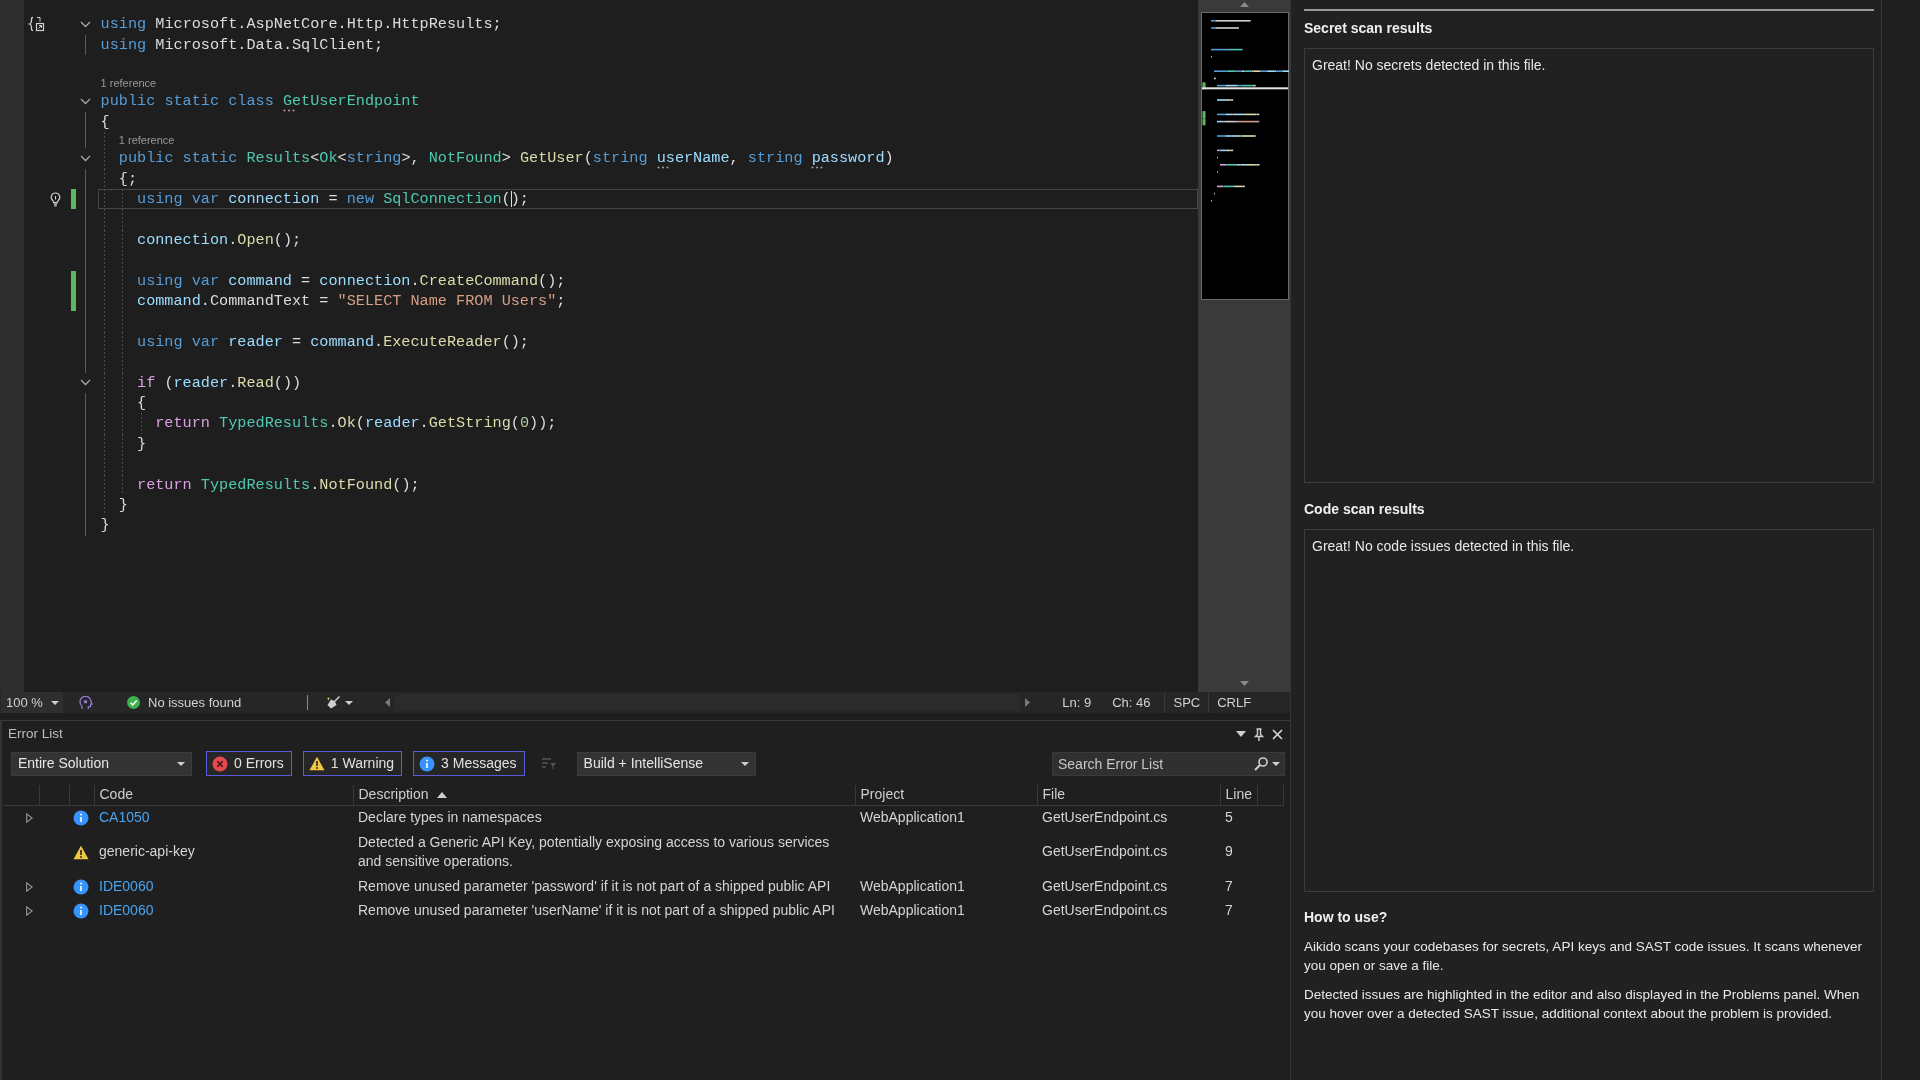 This screenshot has height=1080, width=1920. Describe the element at coordinates (1168, 763) in the screenshot. I see `search-field: Search Error List` at that location.